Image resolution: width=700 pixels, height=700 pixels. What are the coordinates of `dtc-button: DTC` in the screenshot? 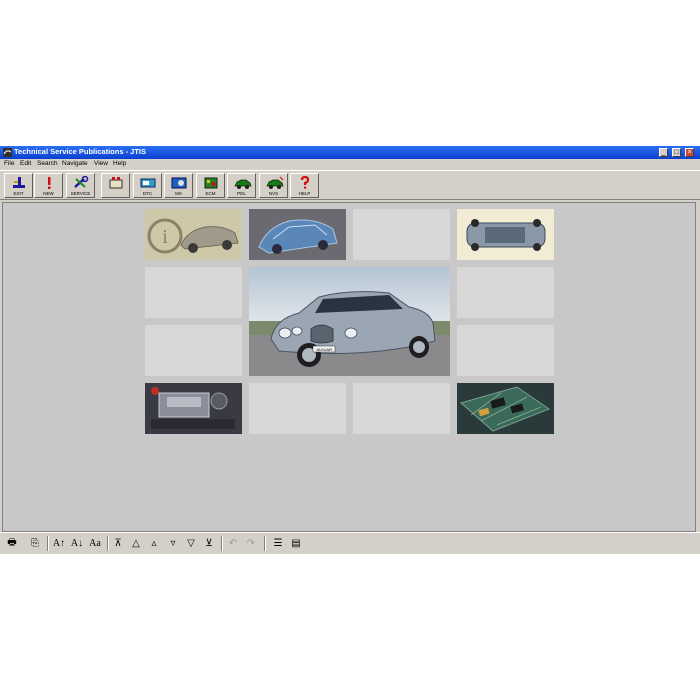 It's located at (147, 185).